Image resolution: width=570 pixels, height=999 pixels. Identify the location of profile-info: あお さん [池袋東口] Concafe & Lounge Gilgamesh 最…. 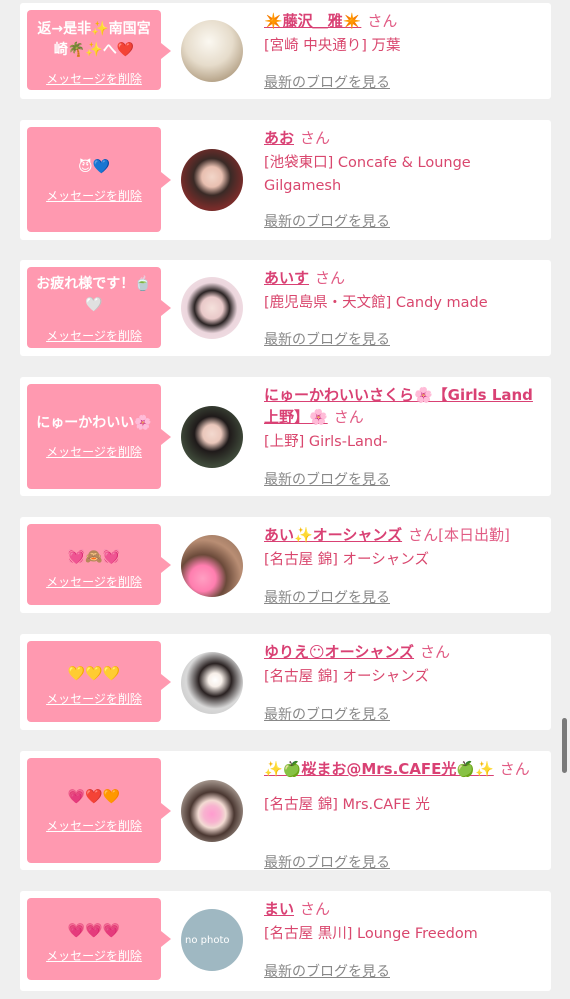
(403, 178).